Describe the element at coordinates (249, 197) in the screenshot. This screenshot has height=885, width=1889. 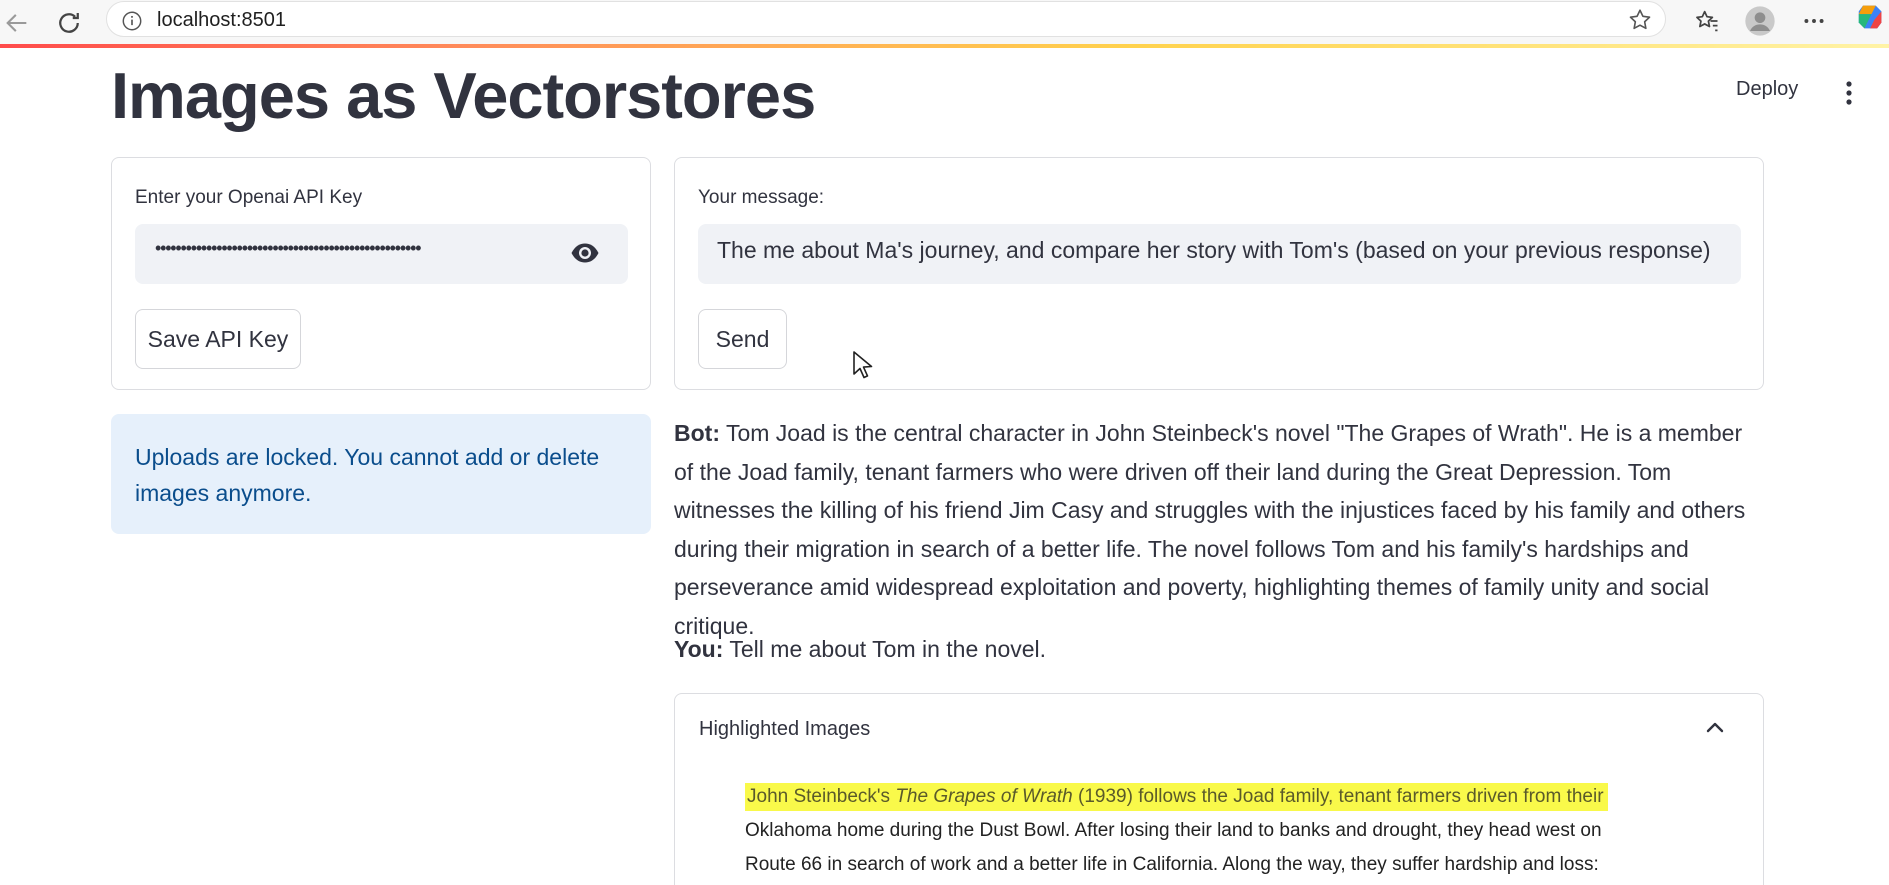
I see `api-key-label: Enter your Openai API Key` at that location.